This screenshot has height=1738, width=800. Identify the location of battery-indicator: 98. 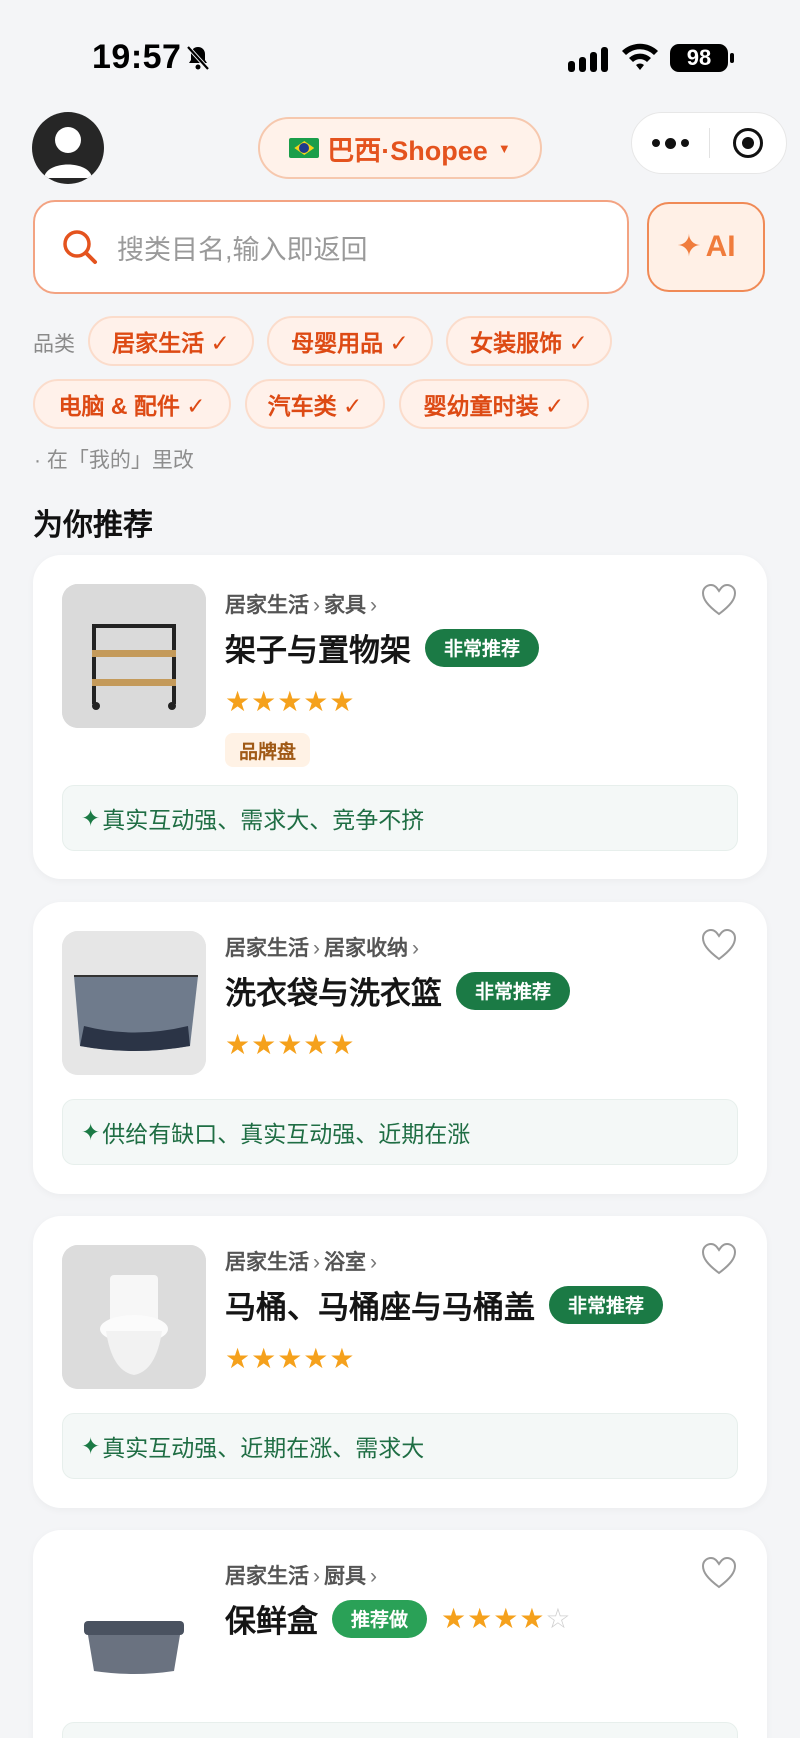
(702, 58).